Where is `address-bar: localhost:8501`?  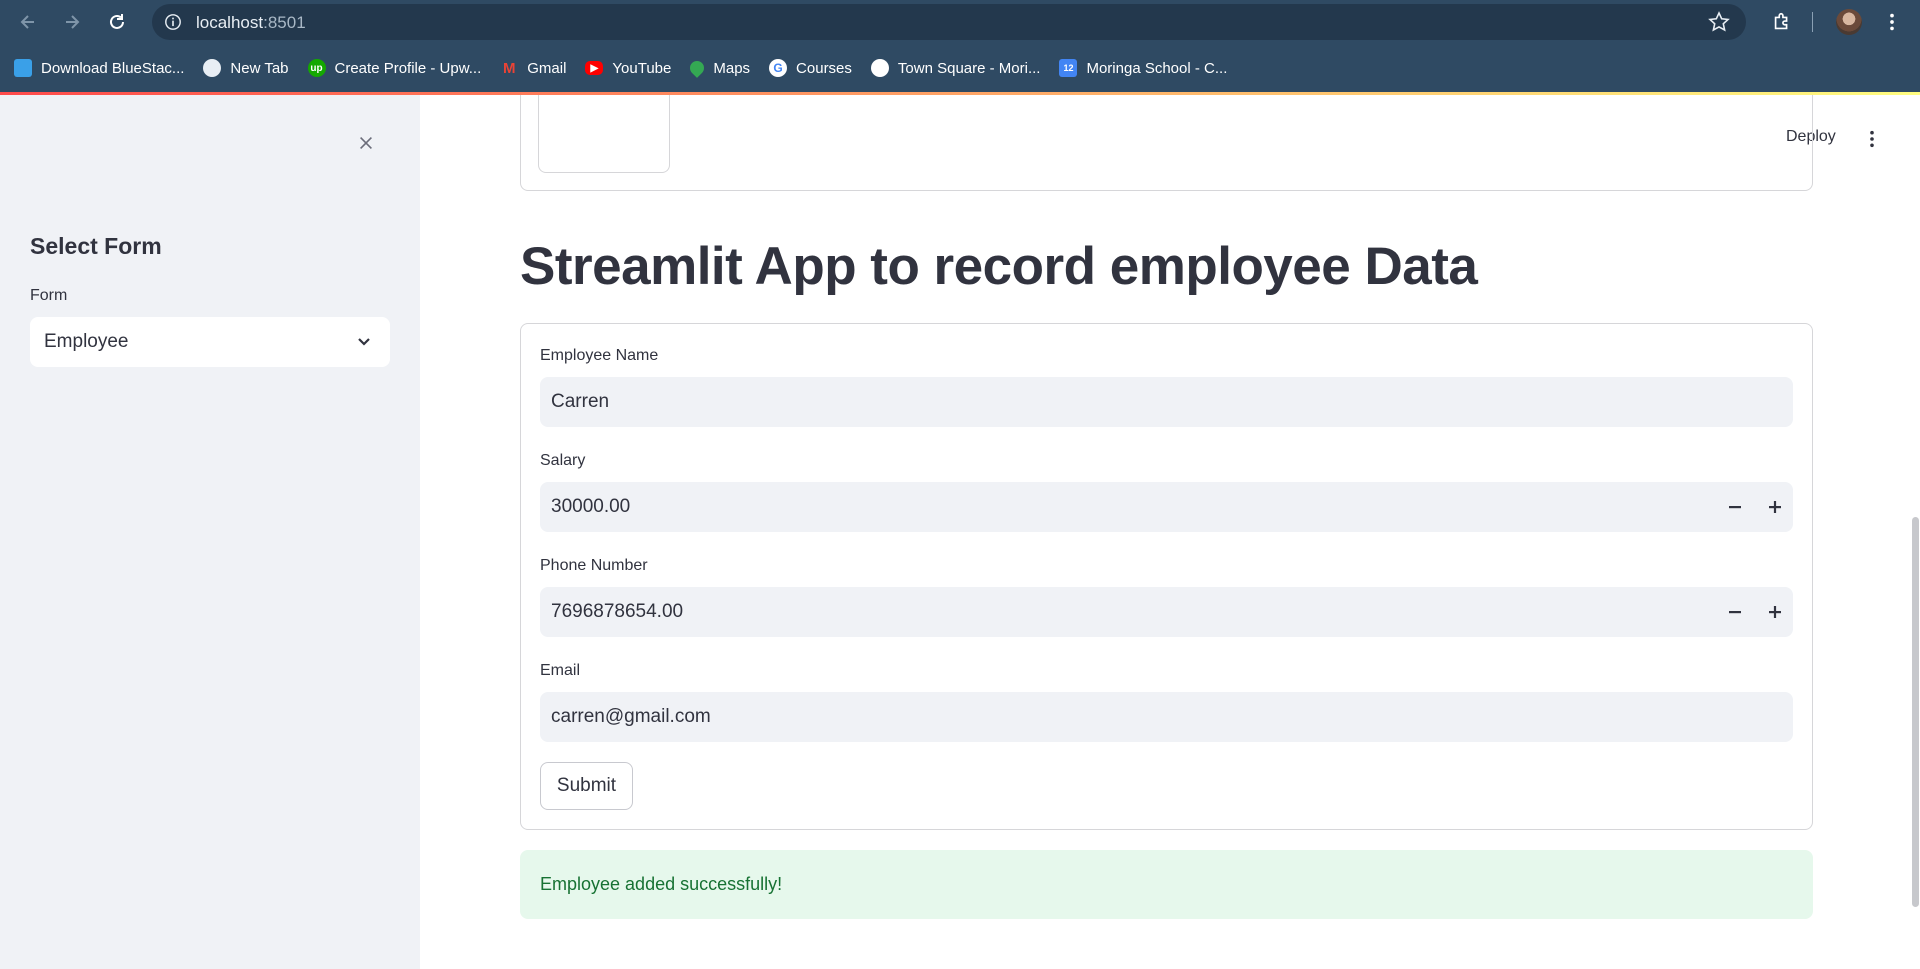 address-bar: localhost:8501 is located at coordinates (949, 22).